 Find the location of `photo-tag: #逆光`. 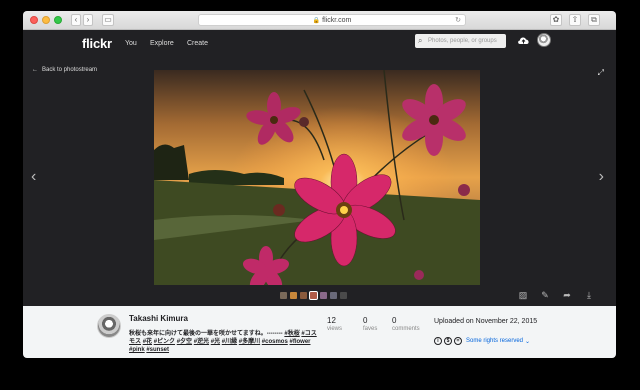

photo-tag: #逆光 is located at coordinates (201, 342).